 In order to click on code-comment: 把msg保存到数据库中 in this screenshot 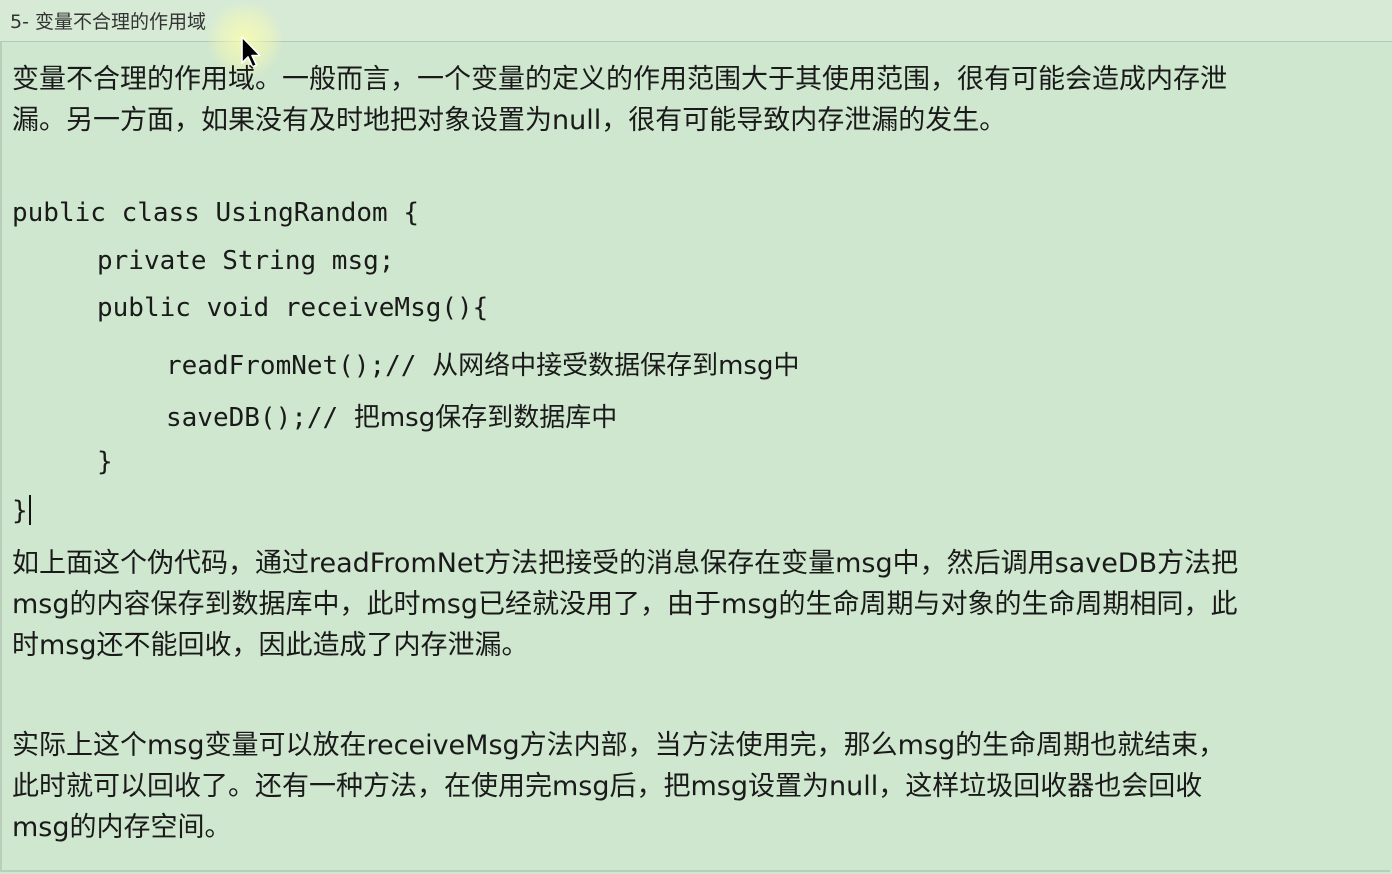, I will do `click(485, 418)`.